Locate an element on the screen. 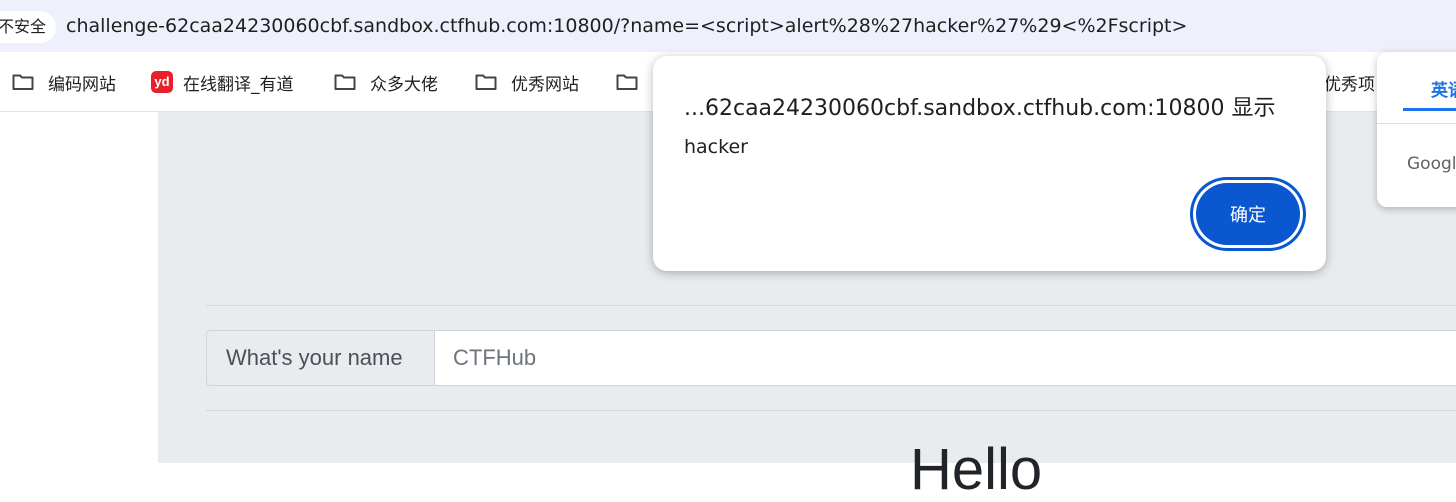 This screenshot has height=502, width=1456. bookmark-label: 众多大佬 is located at coordinates (404, 84).